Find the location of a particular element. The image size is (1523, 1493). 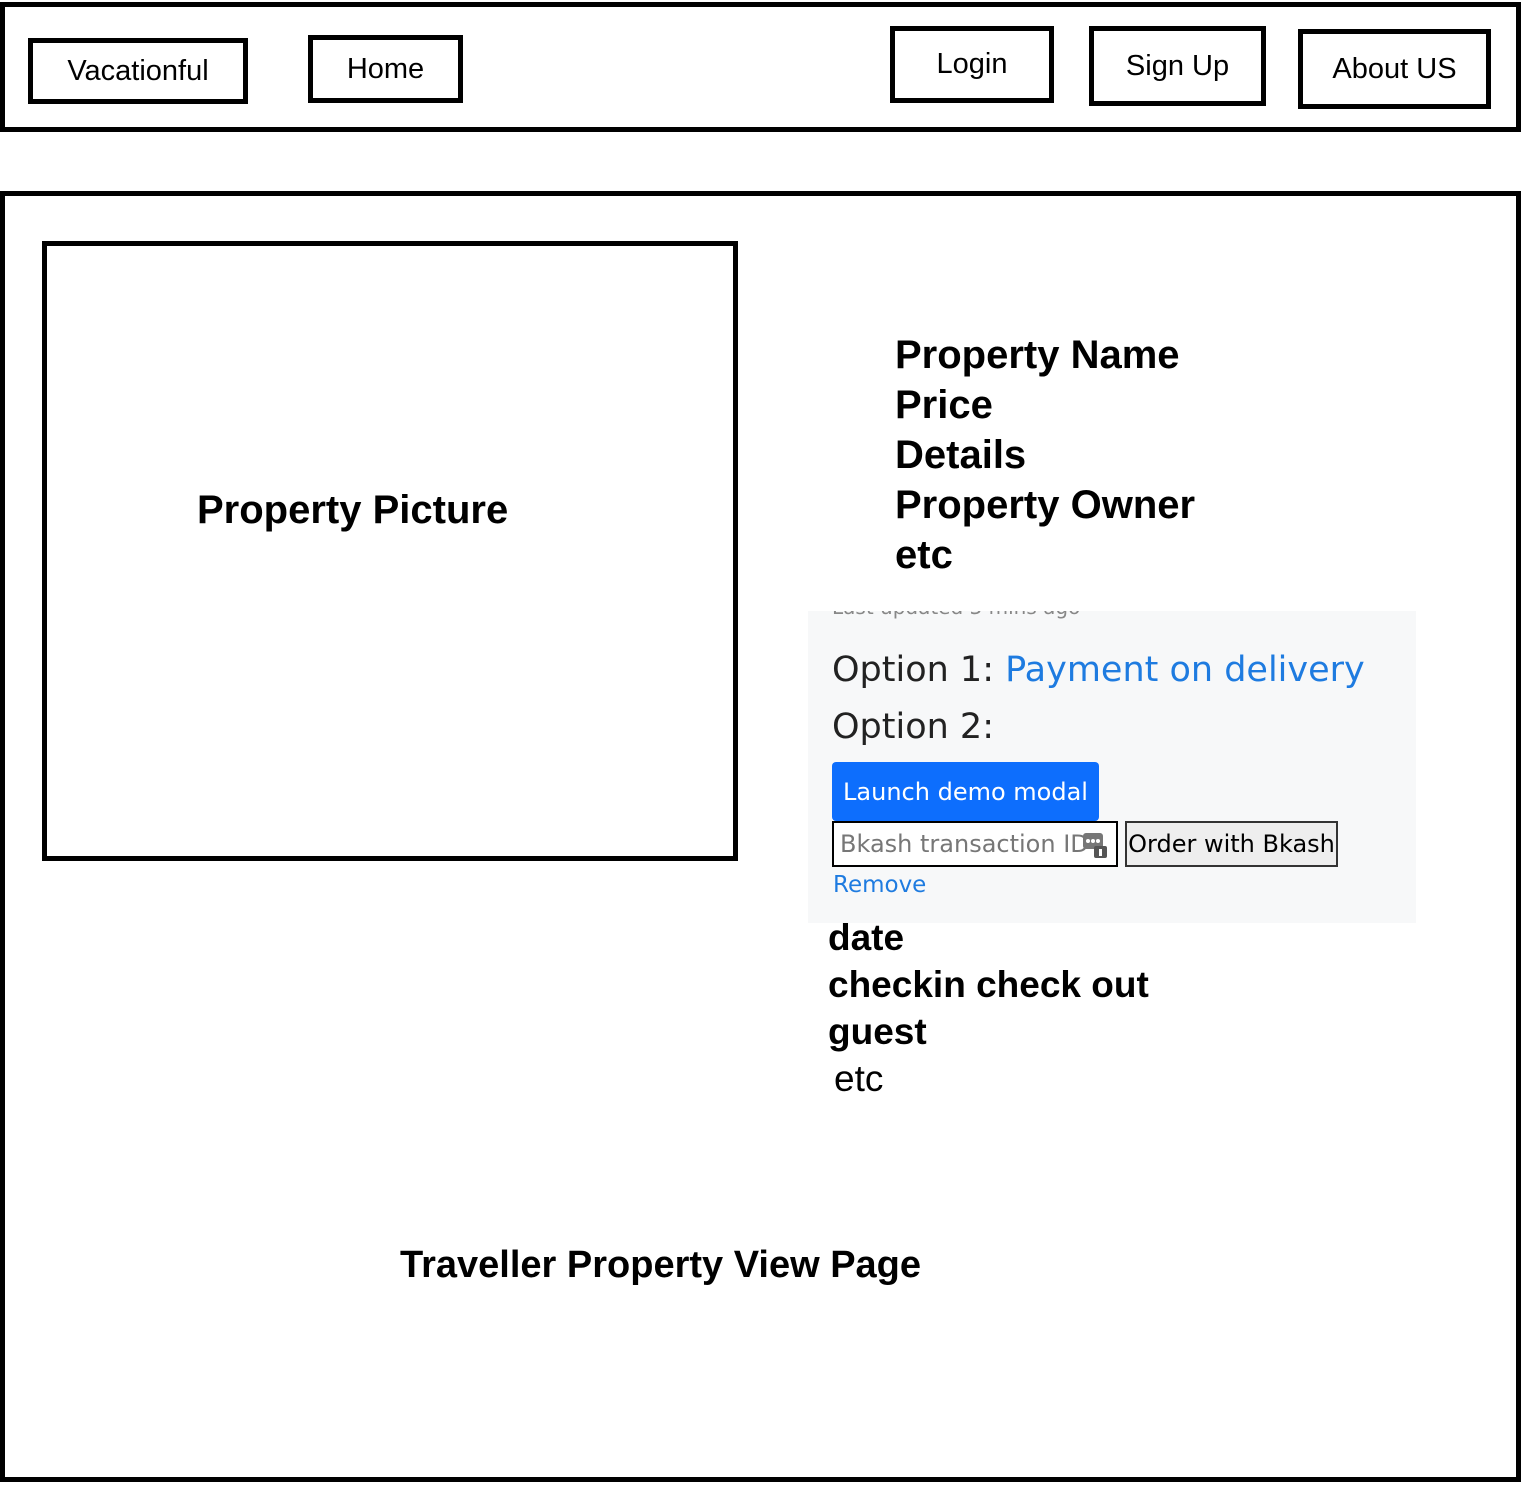

password-manager-icon is located at coordinates (1095, 845).